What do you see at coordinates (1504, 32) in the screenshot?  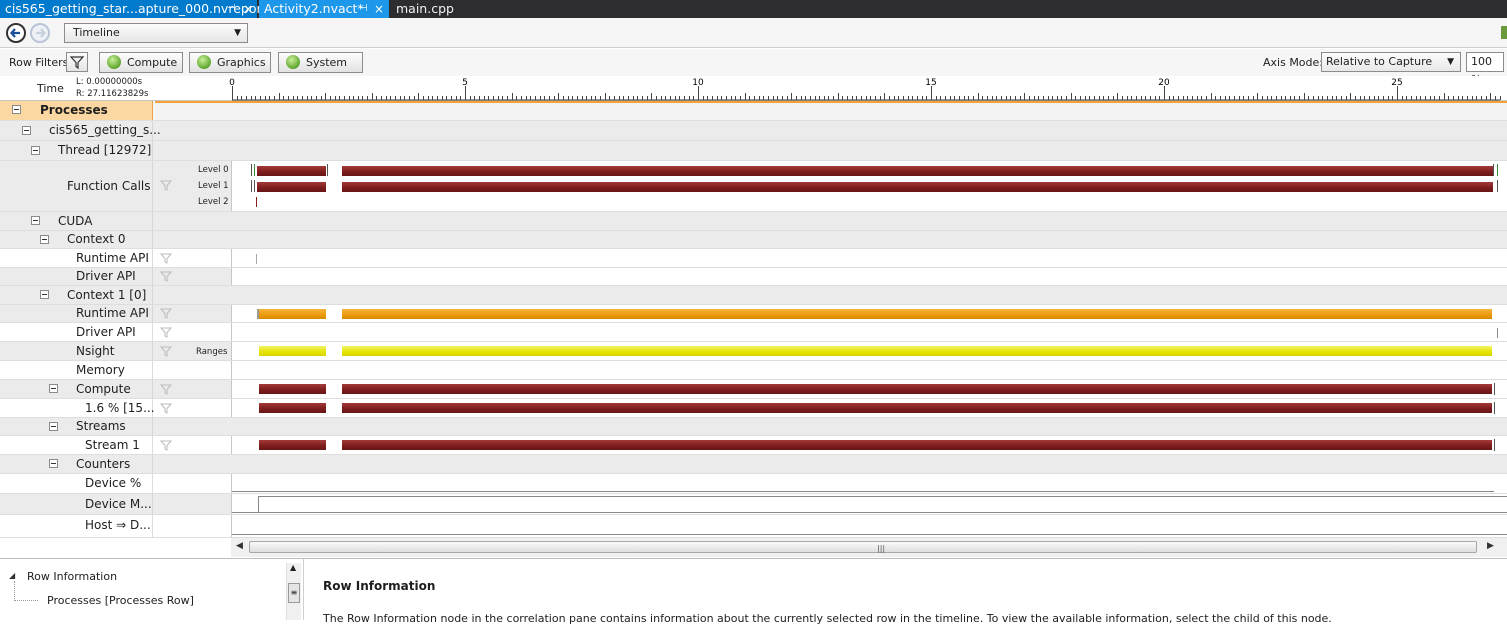 I see `panel-icon` at bounding box center [1504, 32].